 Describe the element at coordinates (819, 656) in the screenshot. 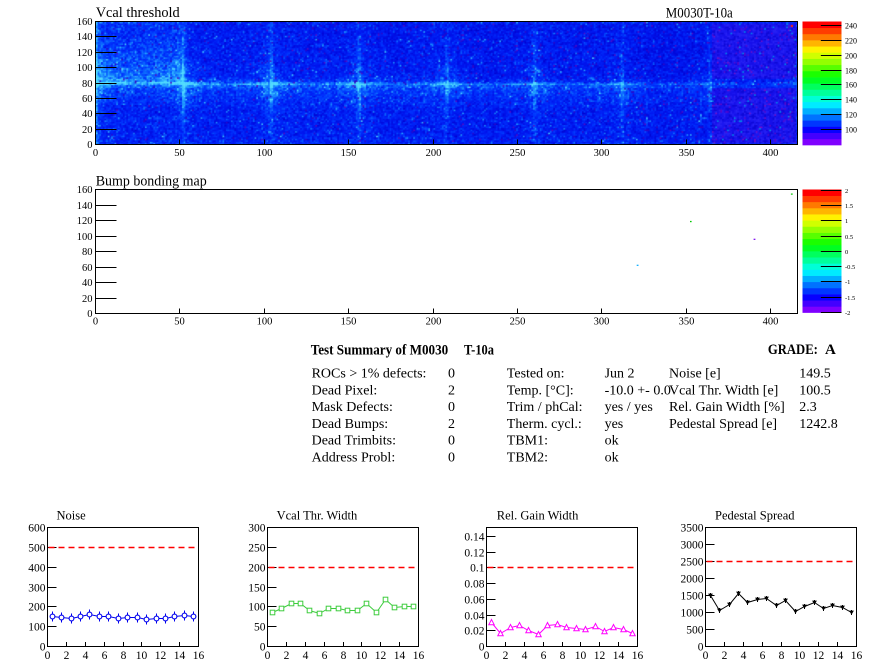

I see `svg-text: 12` at that location.